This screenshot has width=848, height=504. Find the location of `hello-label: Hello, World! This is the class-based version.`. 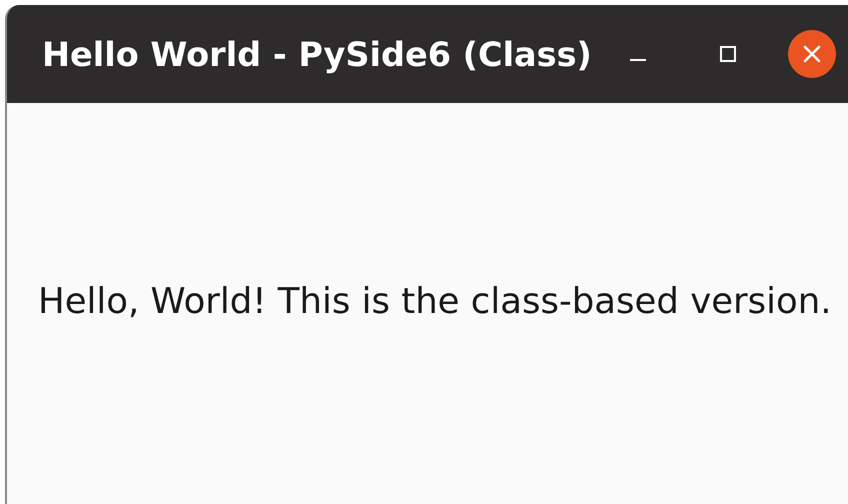

hello-label: Hello, World! This is the class-based version. is located at coordinates (435, 301).